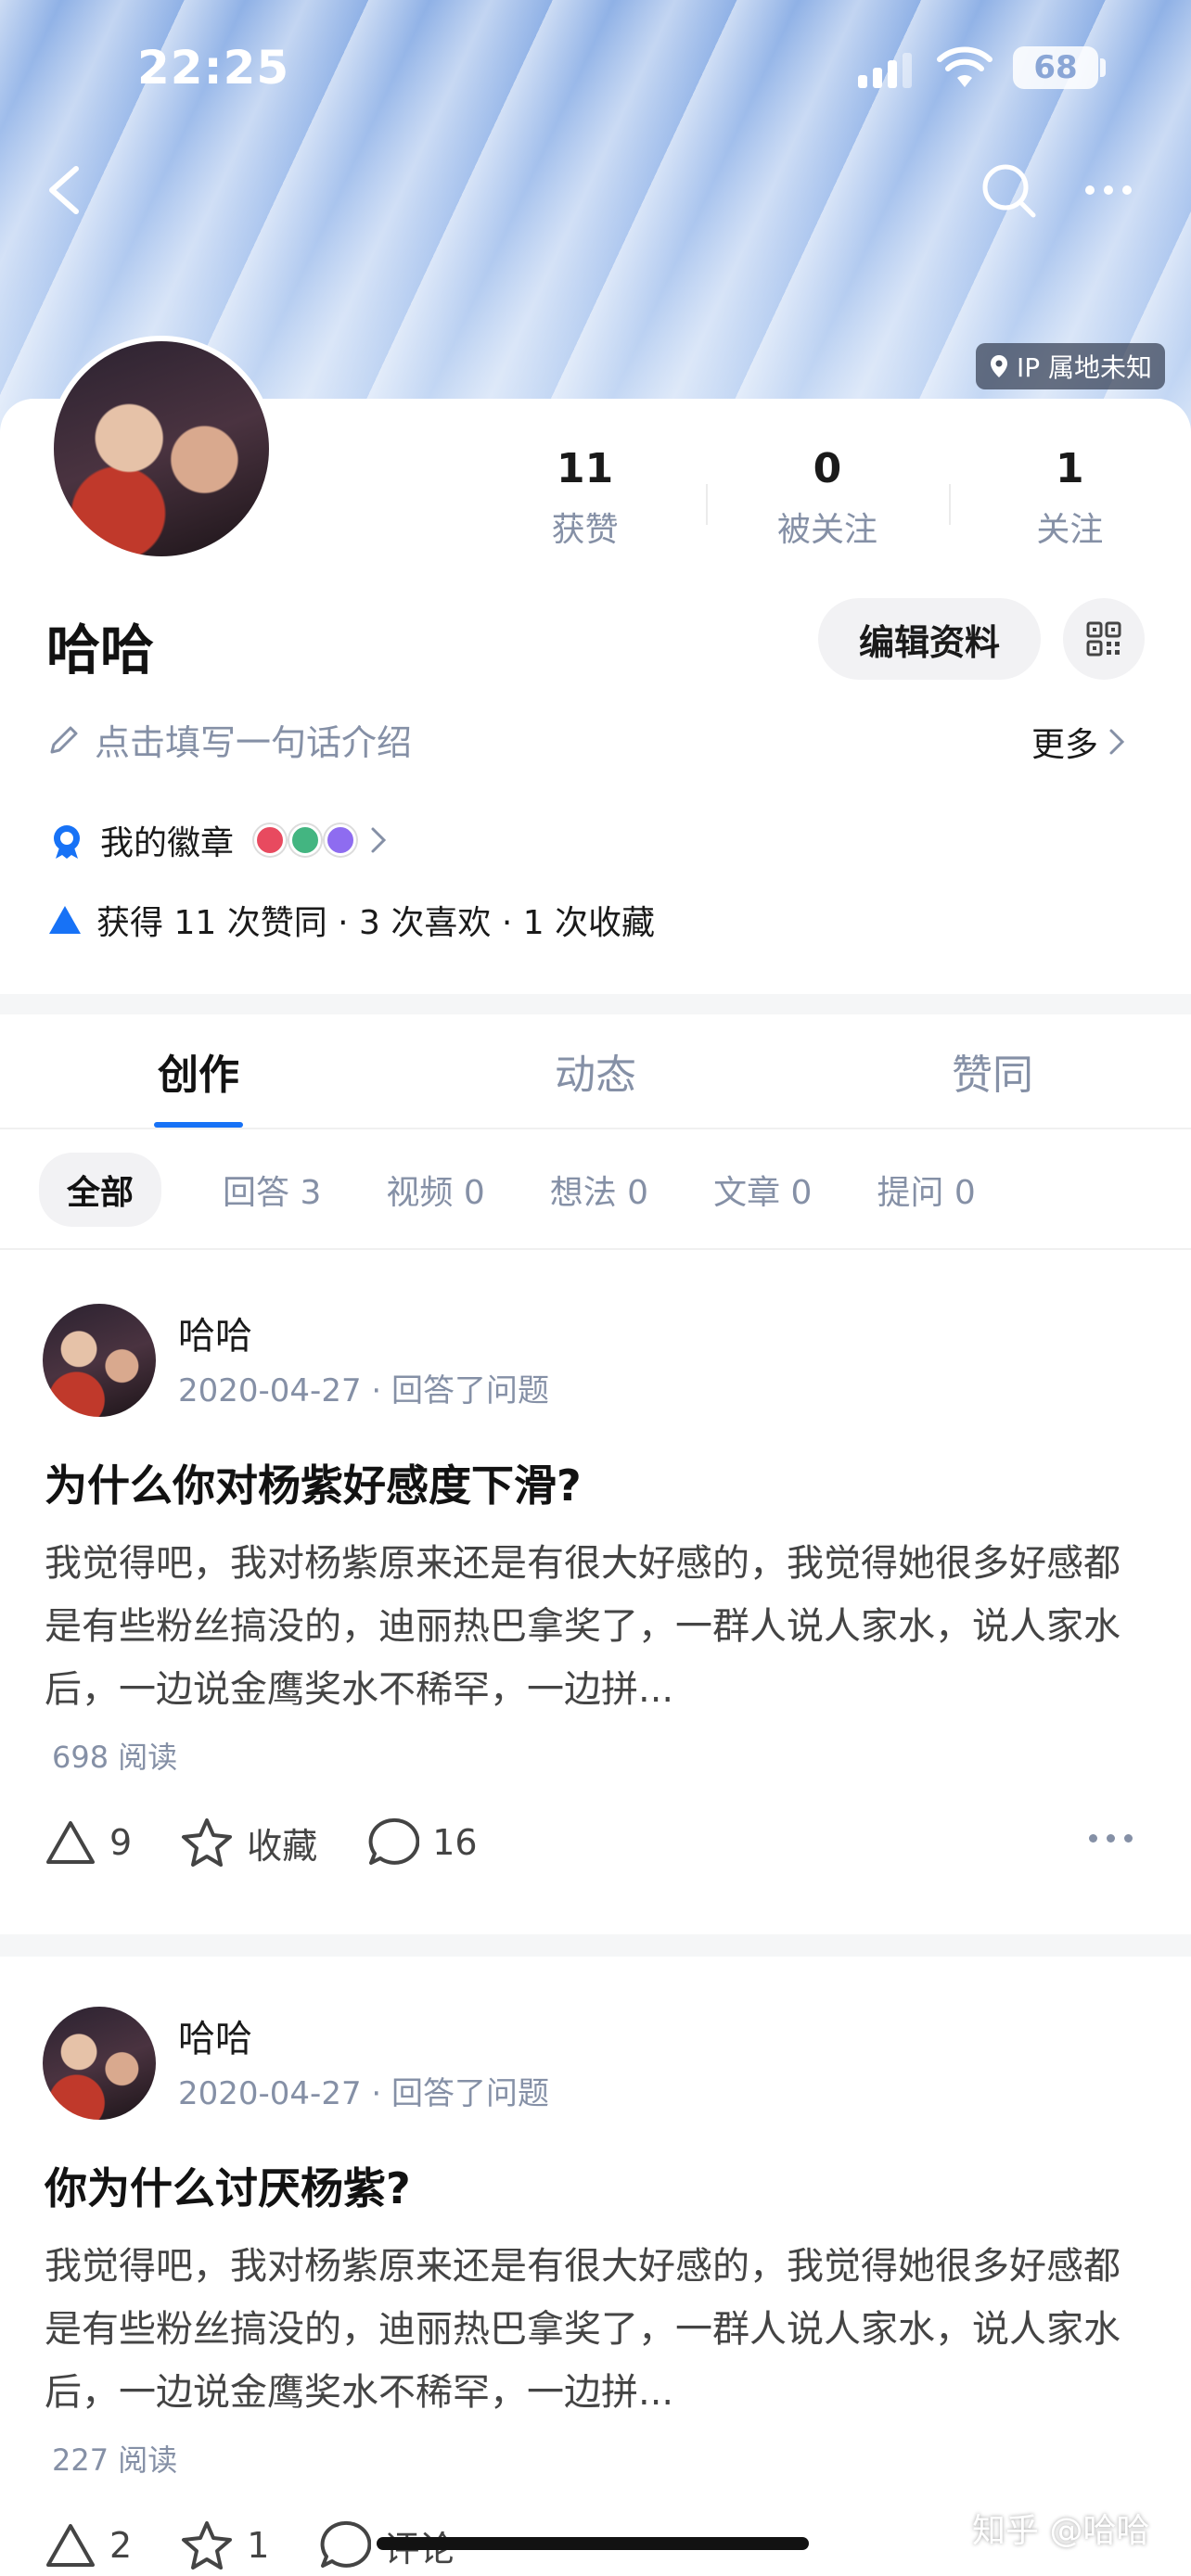  I want to click on badges-row: 我的徽章, so click(217, 840).